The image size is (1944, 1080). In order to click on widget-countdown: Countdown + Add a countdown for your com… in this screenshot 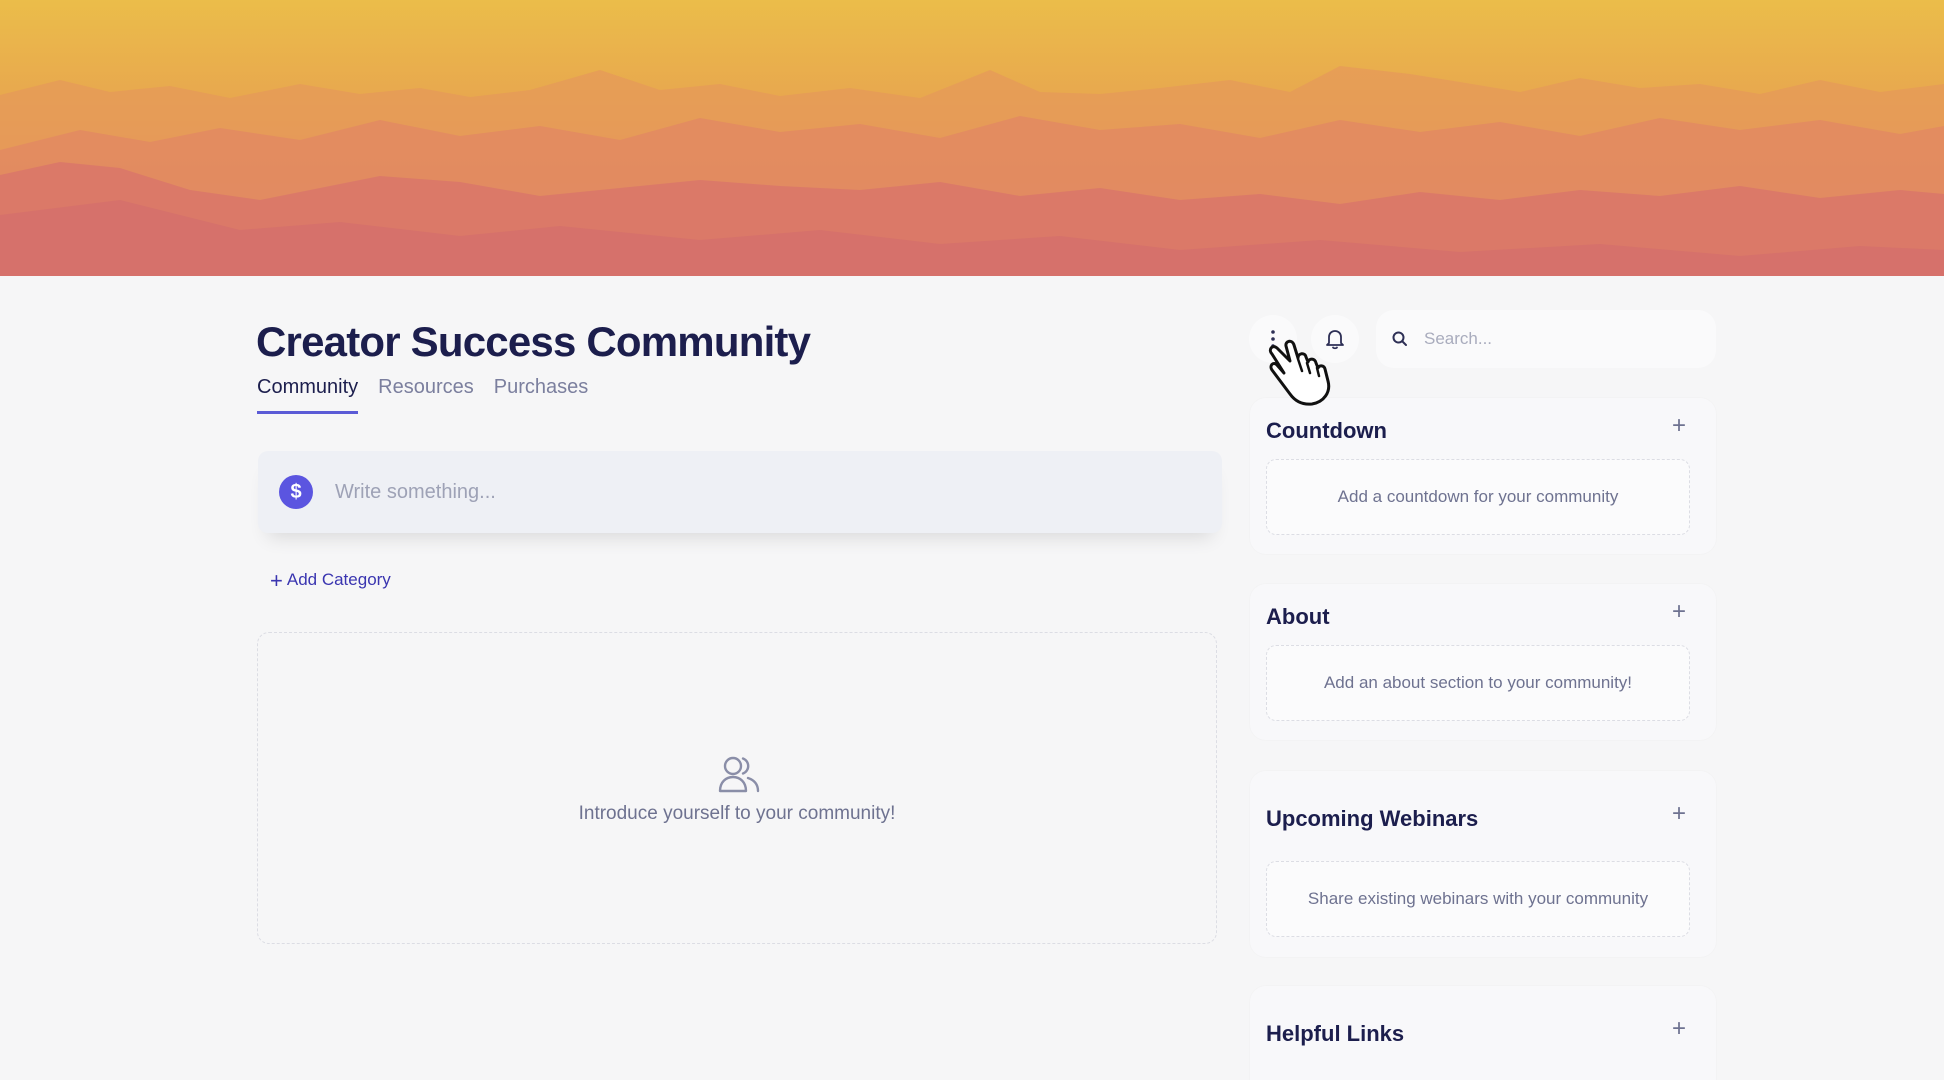, I will do `click(1483, 476)`.